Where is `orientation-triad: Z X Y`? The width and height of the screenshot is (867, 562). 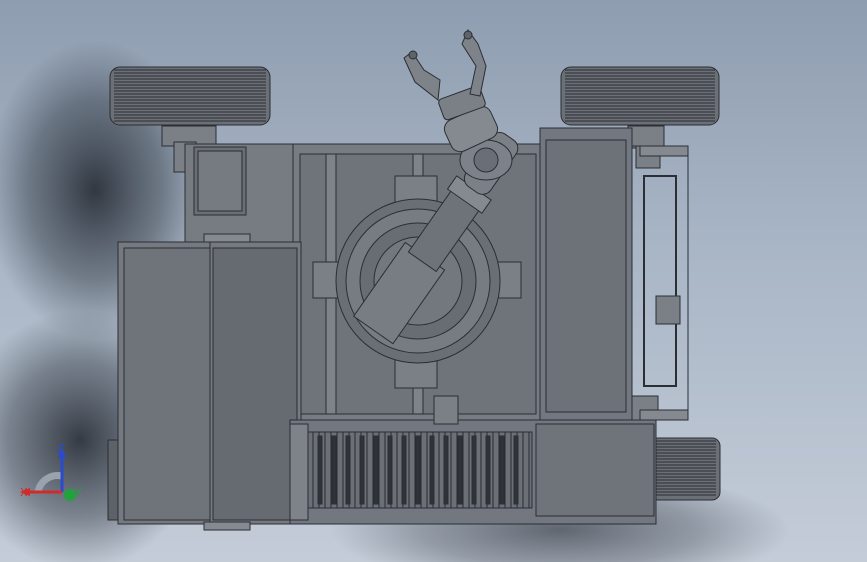
orientation-triad: Z X Y is located at coordinates (51, 471).